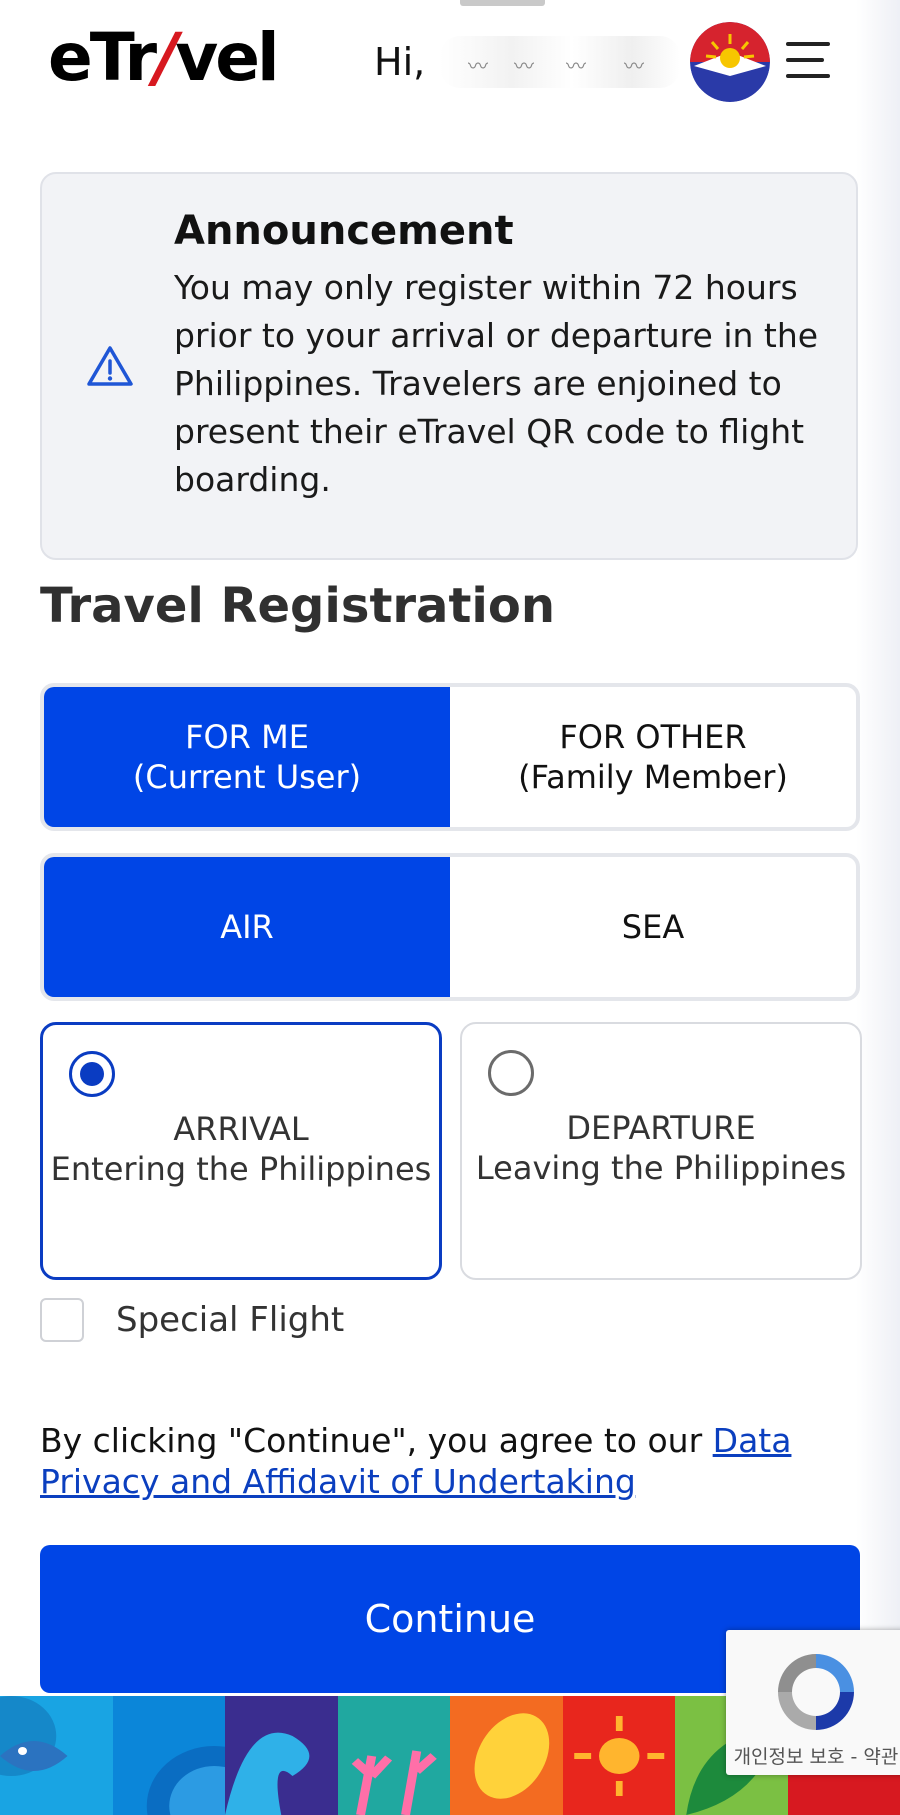  I want to click on footer-tile-coral, so click(393, 1755).